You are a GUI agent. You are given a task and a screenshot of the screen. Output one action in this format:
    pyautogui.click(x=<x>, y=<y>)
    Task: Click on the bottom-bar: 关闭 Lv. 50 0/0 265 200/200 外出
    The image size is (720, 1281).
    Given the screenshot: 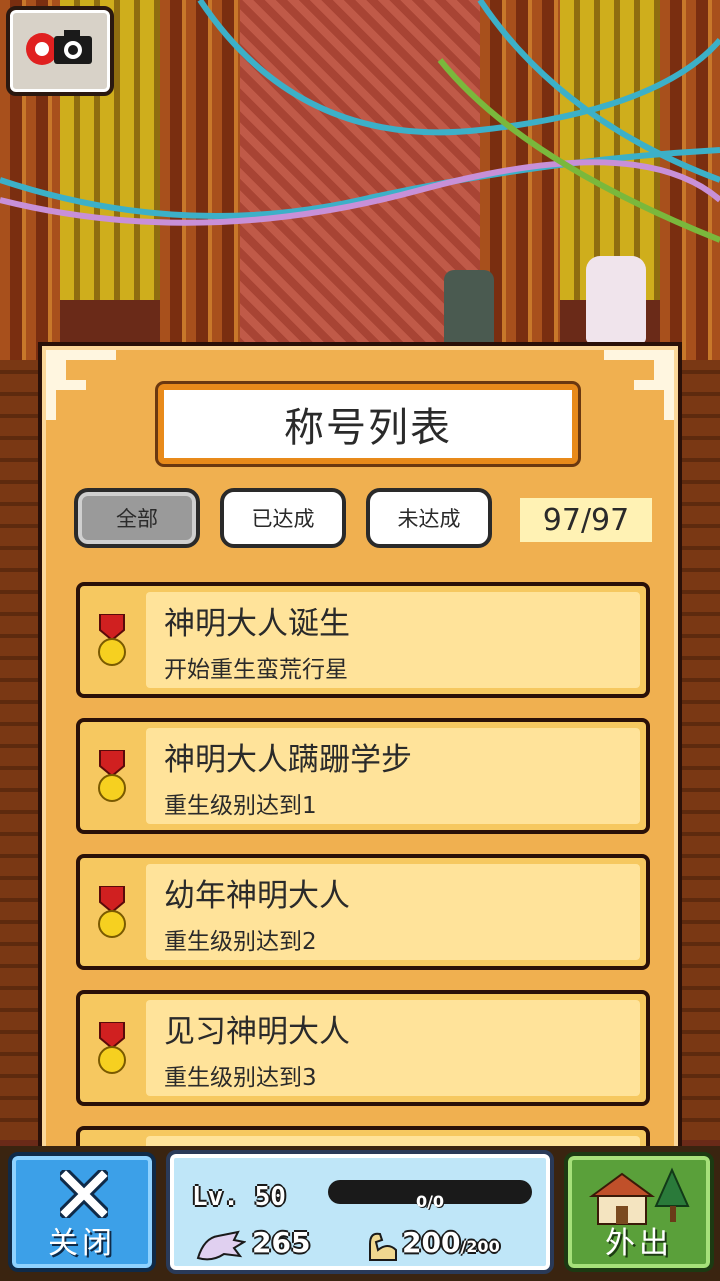 What is the action you would take?
    pyautogui.click(x=360, y=1213)
    